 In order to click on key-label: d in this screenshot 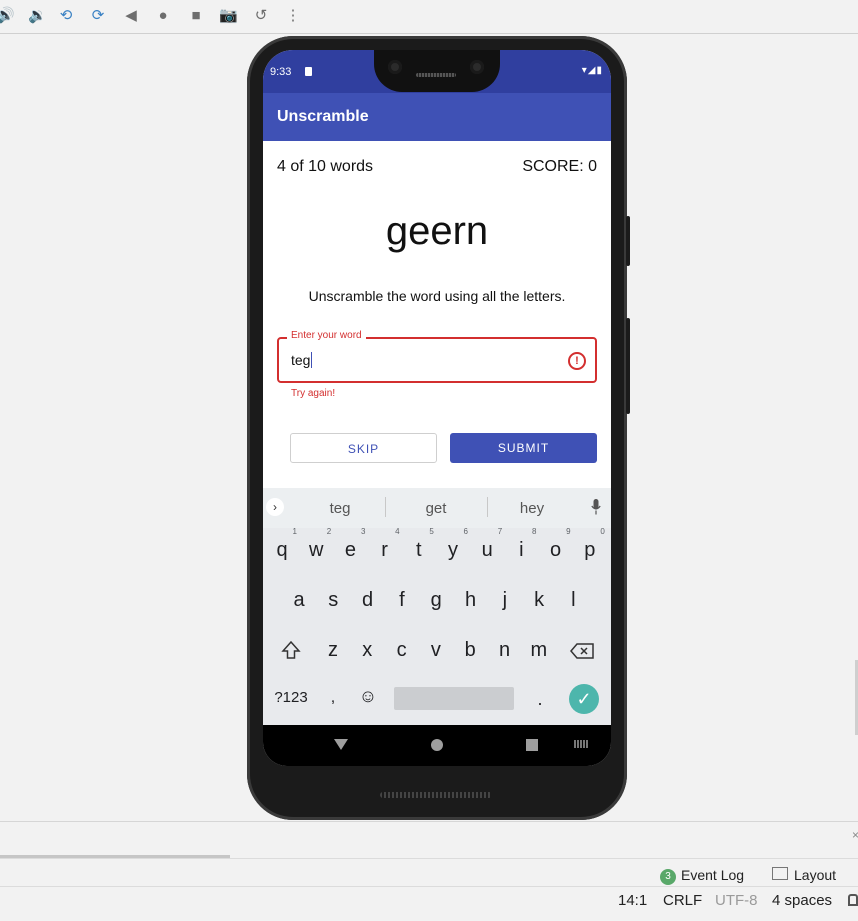, I will do `click(368, 600)`.